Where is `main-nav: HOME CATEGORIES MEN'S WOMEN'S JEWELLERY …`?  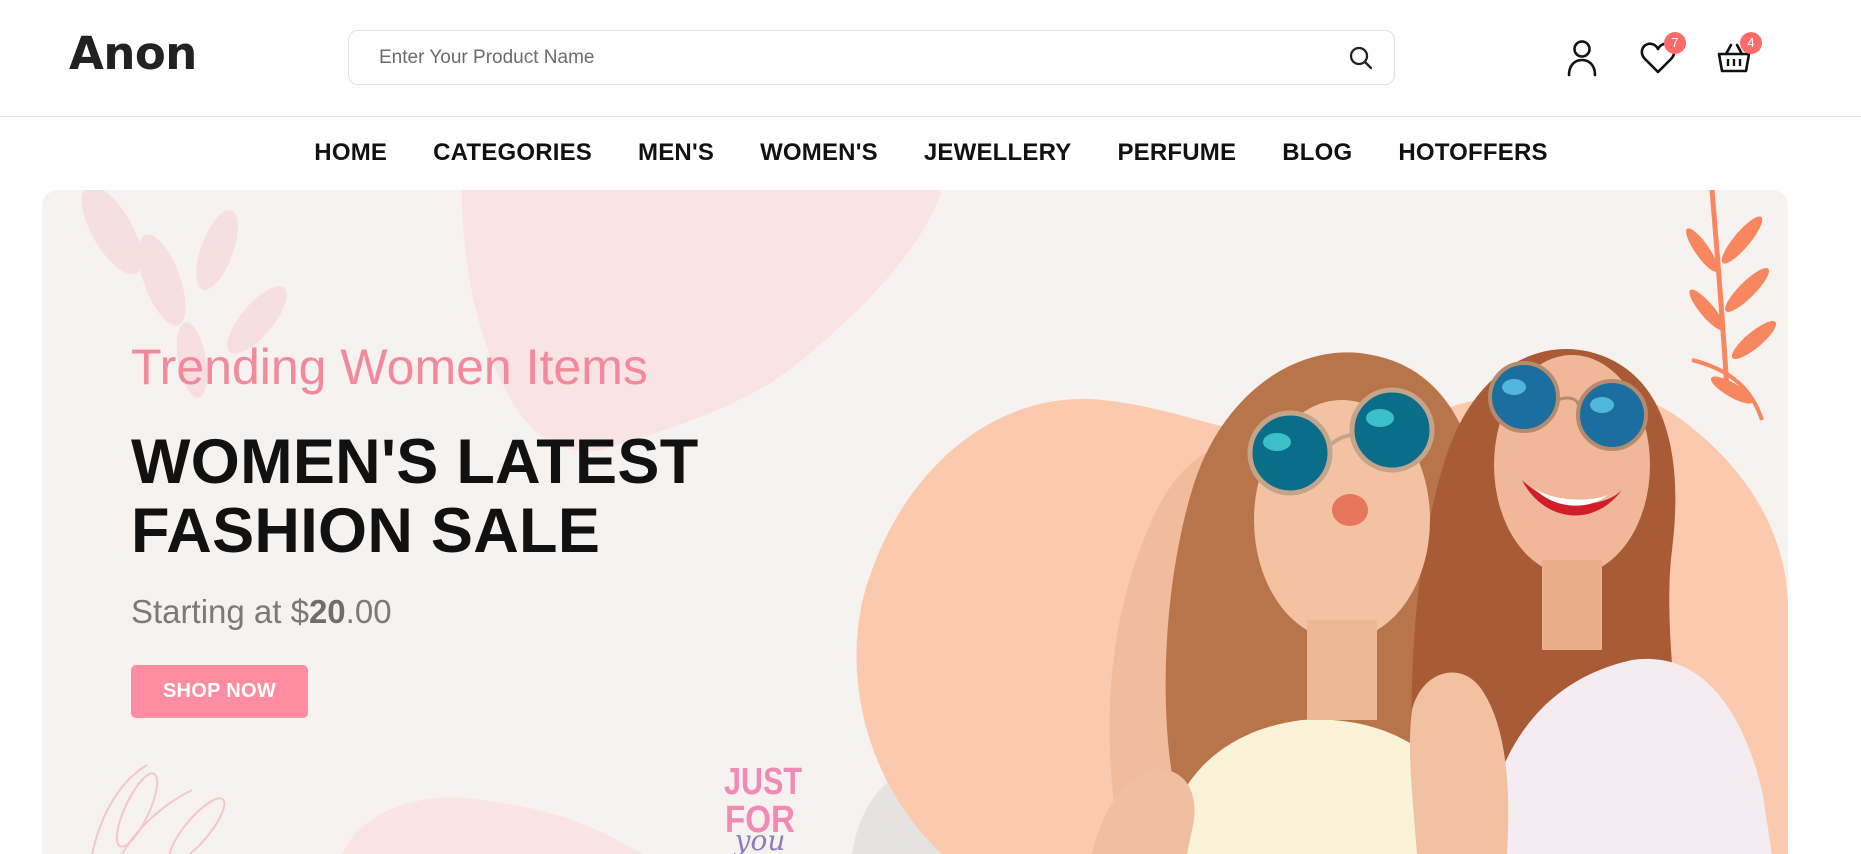 main-nav: HOME CATEGORIES MEN'S WOMEN'S JEWELLERY … is located at coordinates (930, 153).